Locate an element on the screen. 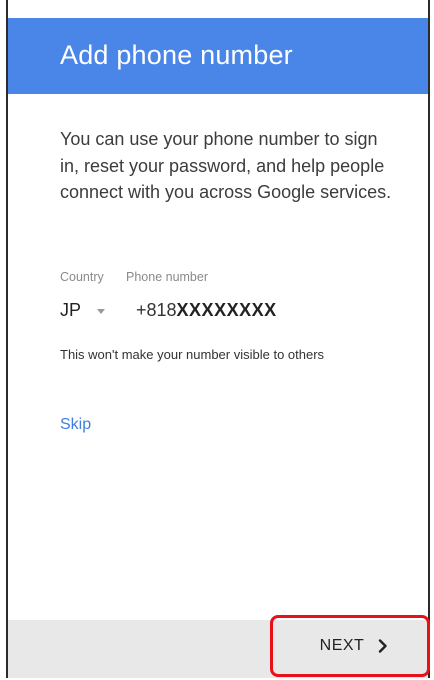  phone-prefix: +818 is located at coordinates (156, 309).